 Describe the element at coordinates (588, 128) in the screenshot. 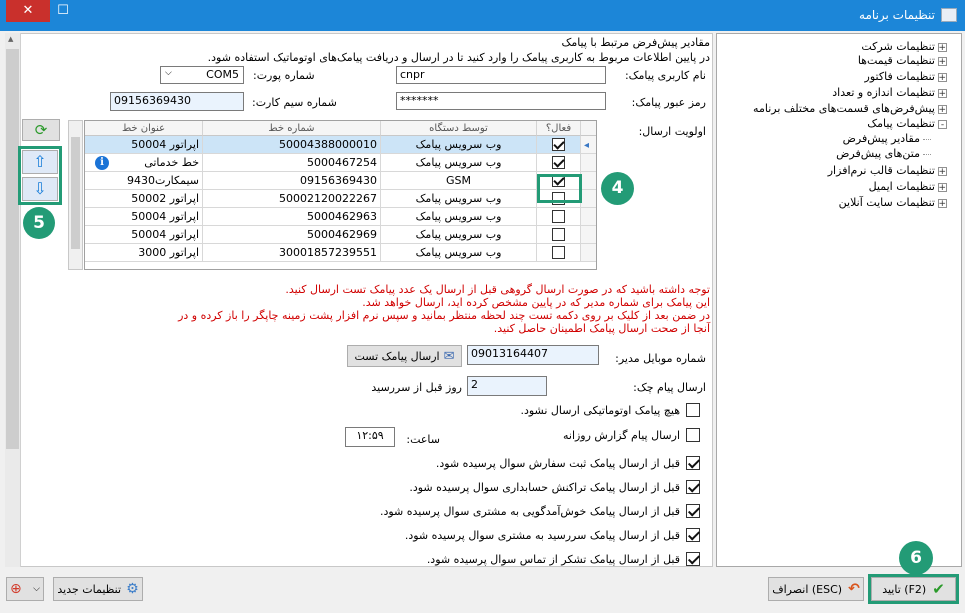

I see `grid-header-ind` at that location.